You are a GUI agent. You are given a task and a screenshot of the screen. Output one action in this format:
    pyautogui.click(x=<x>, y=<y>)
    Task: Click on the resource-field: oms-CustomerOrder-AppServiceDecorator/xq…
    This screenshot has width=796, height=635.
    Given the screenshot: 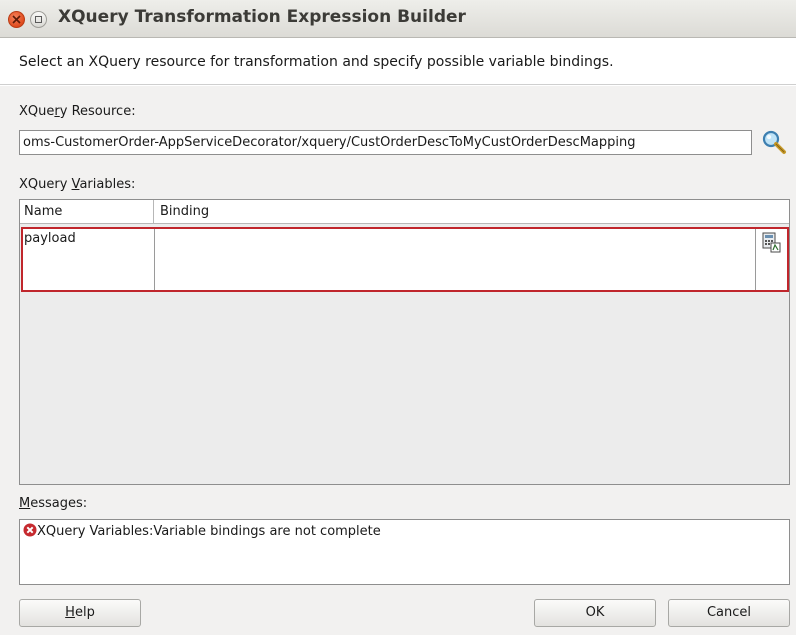 What is the action you would take?
    pyautogui.click(x=385, y=142)
    